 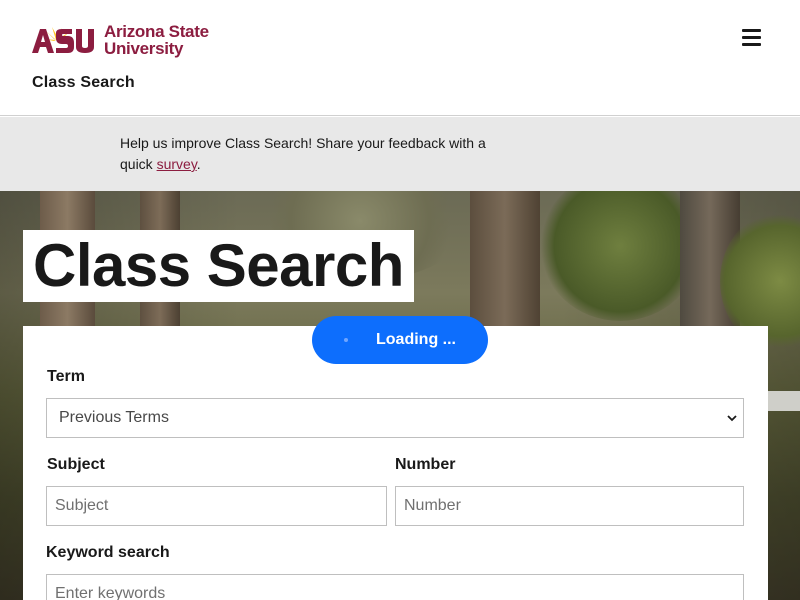 I want to click on number-input: Number, so click(x=569, y=506).